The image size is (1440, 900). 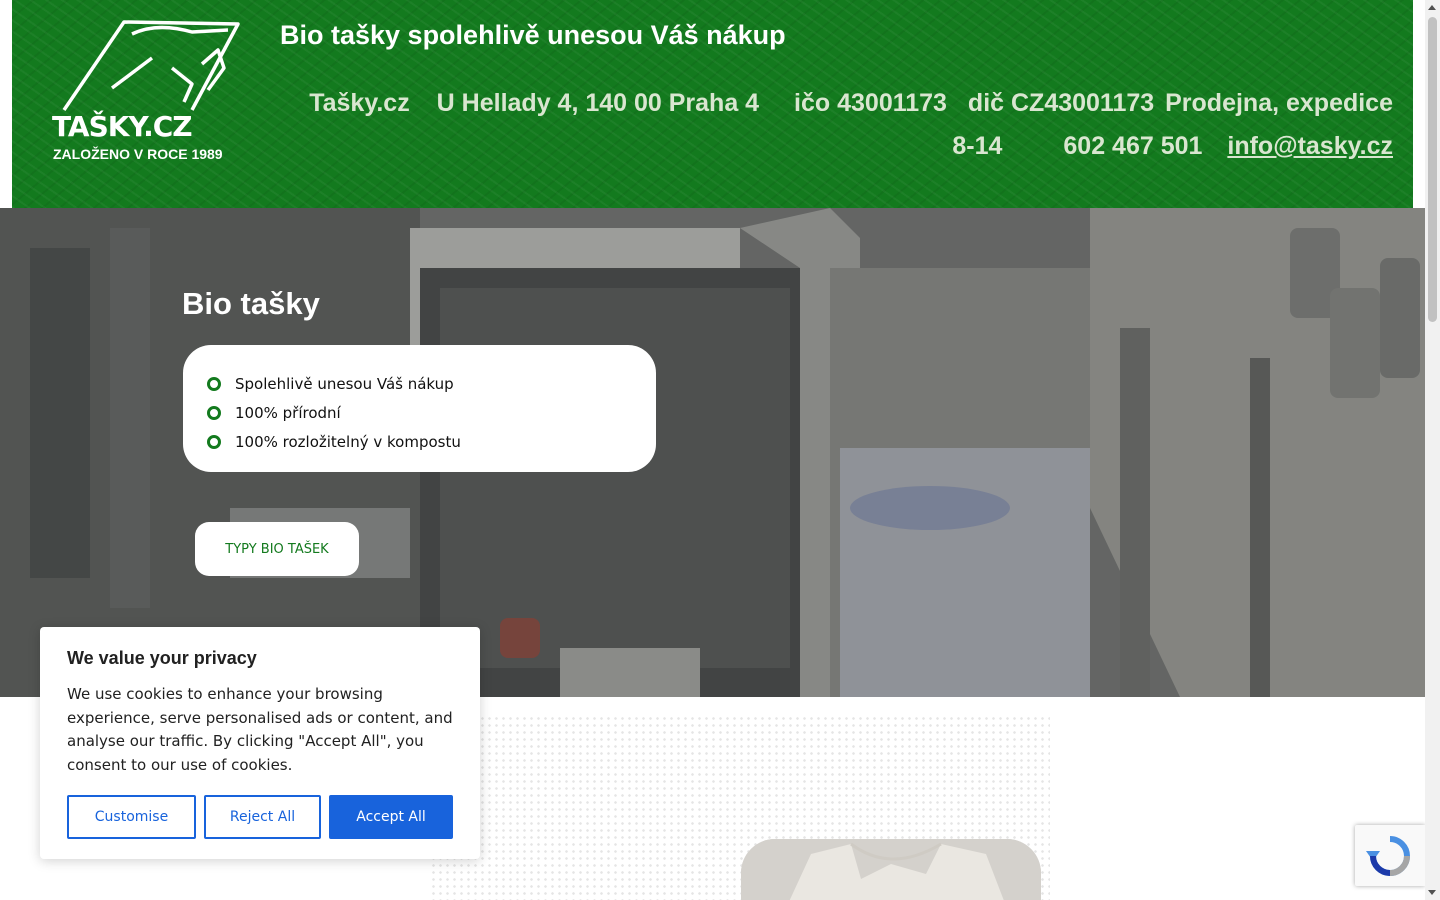 I want to click on feature-text: 100% přírodní, so click(x=288, y=412).